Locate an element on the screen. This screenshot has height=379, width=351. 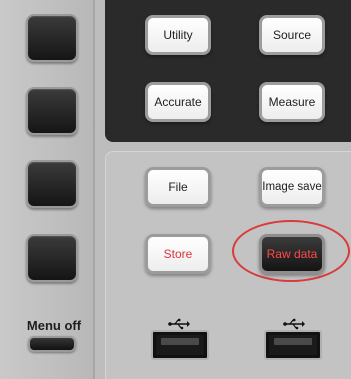
measure-button: Measure is located at coordinates (292, 102).